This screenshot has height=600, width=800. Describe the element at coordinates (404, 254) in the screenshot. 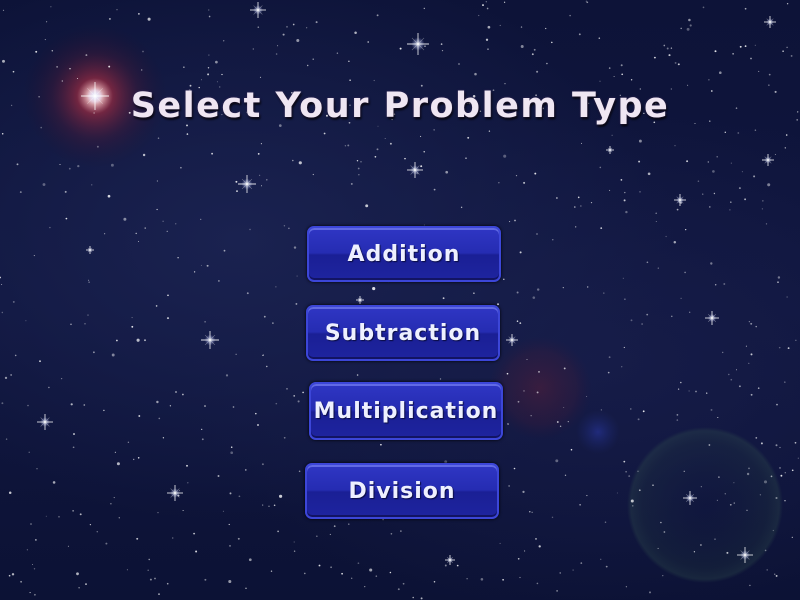

I see `addition-button: Addition` at that location.